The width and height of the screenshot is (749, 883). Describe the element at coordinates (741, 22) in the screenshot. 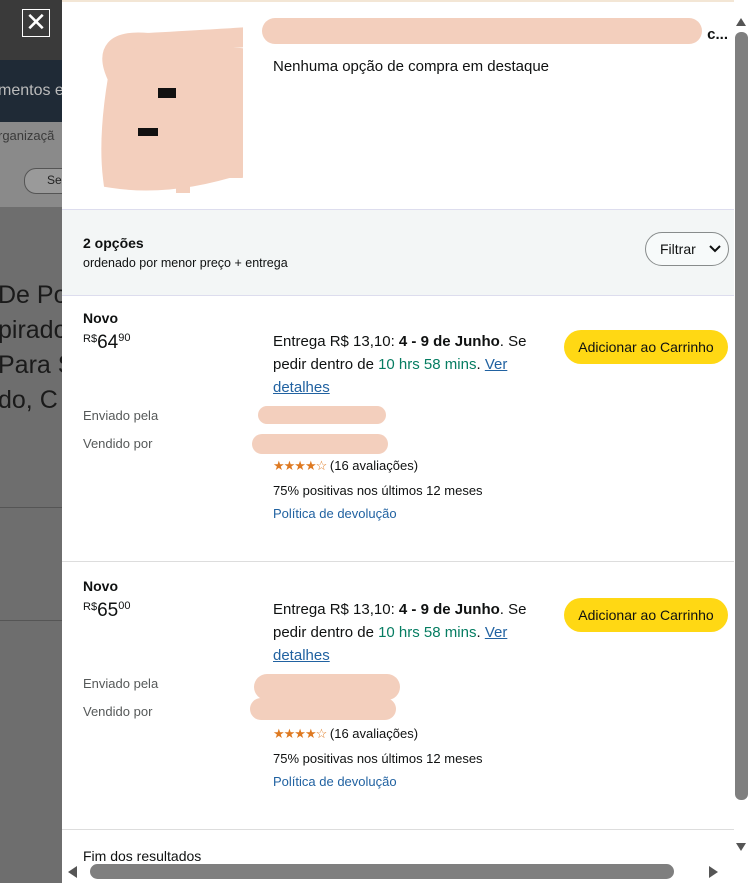

I see `scroll-up-icon` at that location.